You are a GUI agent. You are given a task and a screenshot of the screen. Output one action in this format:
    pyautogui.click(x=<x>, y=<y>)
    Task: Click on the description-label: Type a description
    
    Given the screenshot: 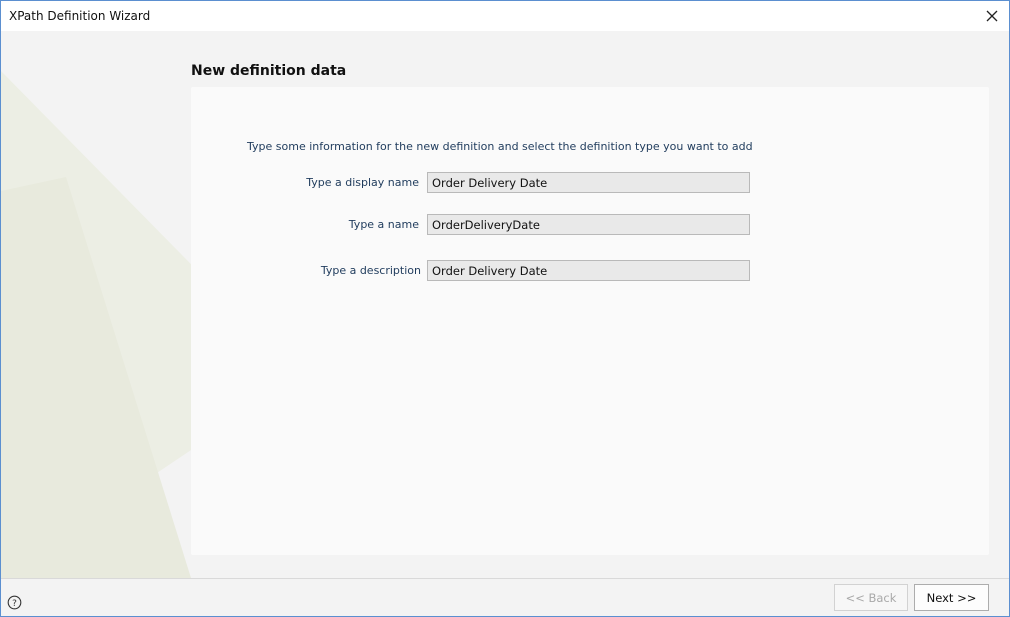 What is the action you would take?
    pyautogui.click(x=370, y=270)
    